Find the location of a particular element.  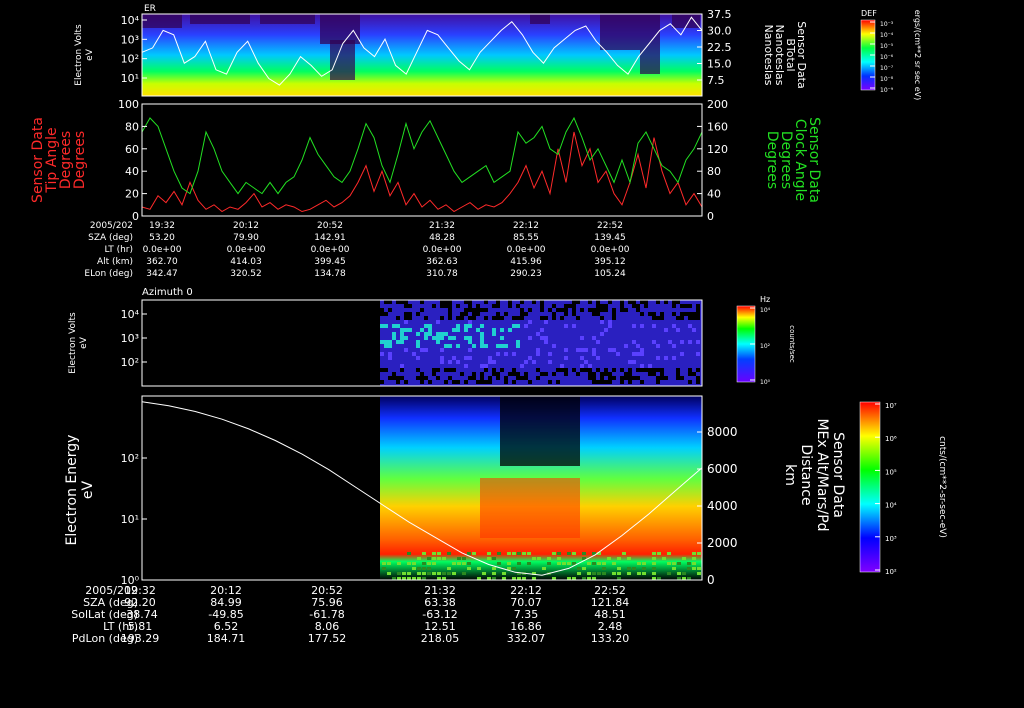

upper_table-cell: 362.70 is located at coordinates (162, 262).